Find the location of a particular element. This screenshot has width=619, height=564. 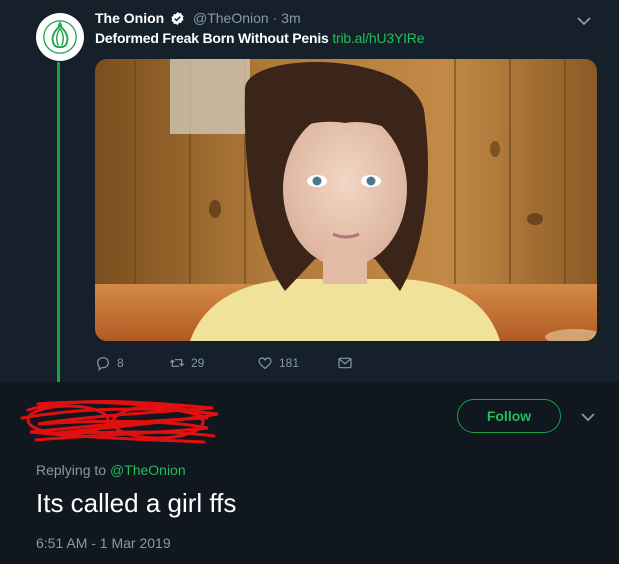

reply-action: 8 is located at coordinates (109, 363).